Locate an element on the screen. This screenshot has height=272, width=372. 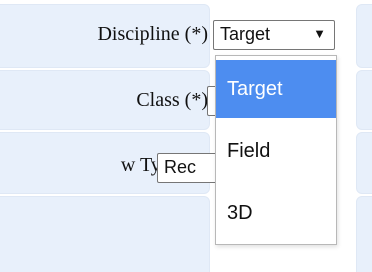
discipline-label: Discipline (*) is located at coordinates (152, 34).